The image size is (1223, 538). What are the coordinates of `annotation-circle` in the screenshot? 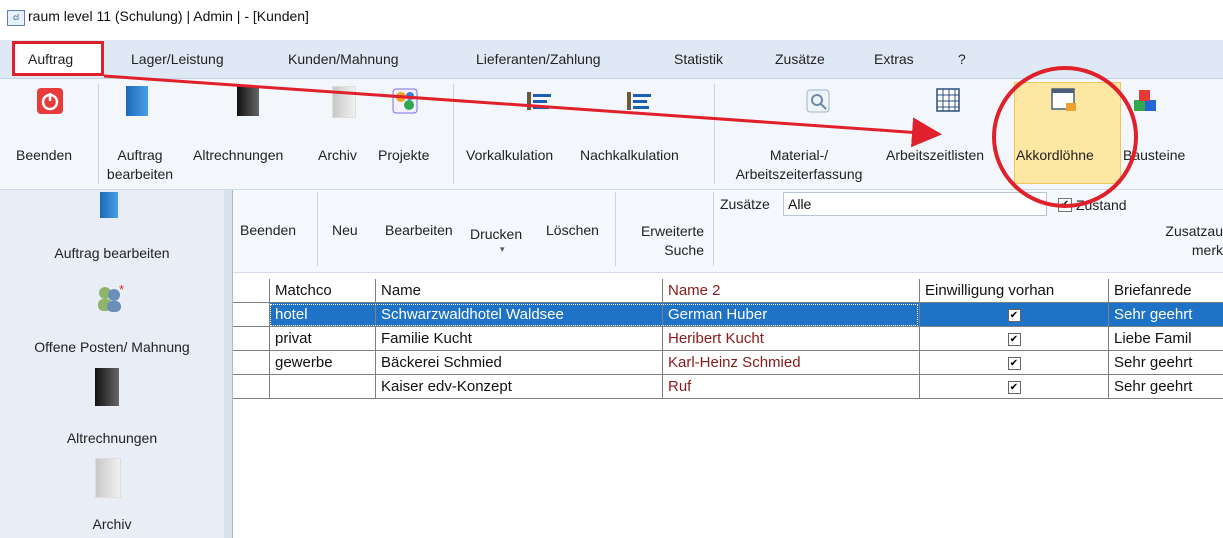 It's located at (1065, 137).